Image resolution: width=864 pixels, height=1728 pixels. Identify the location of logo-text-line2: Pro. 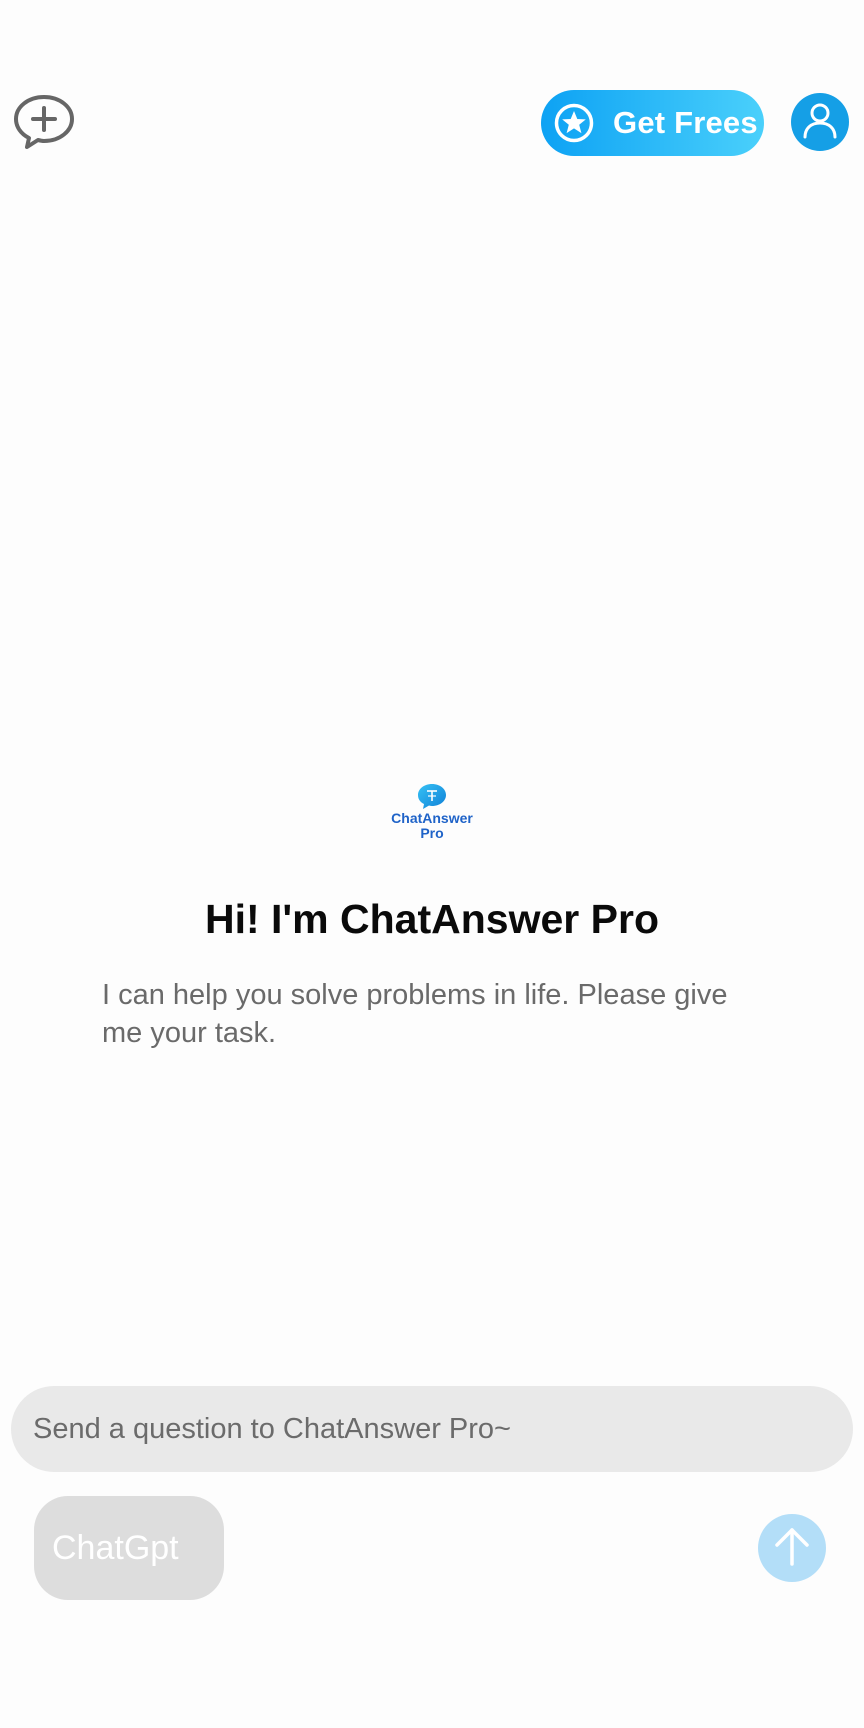
(432, 833).